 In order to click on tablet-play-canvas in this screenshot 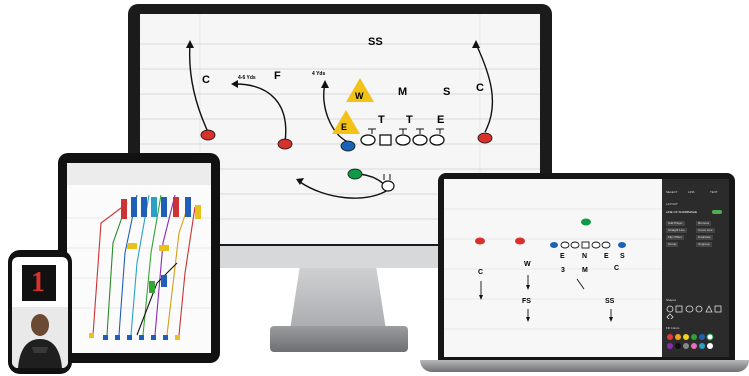, I will do `click(139, 258)`.